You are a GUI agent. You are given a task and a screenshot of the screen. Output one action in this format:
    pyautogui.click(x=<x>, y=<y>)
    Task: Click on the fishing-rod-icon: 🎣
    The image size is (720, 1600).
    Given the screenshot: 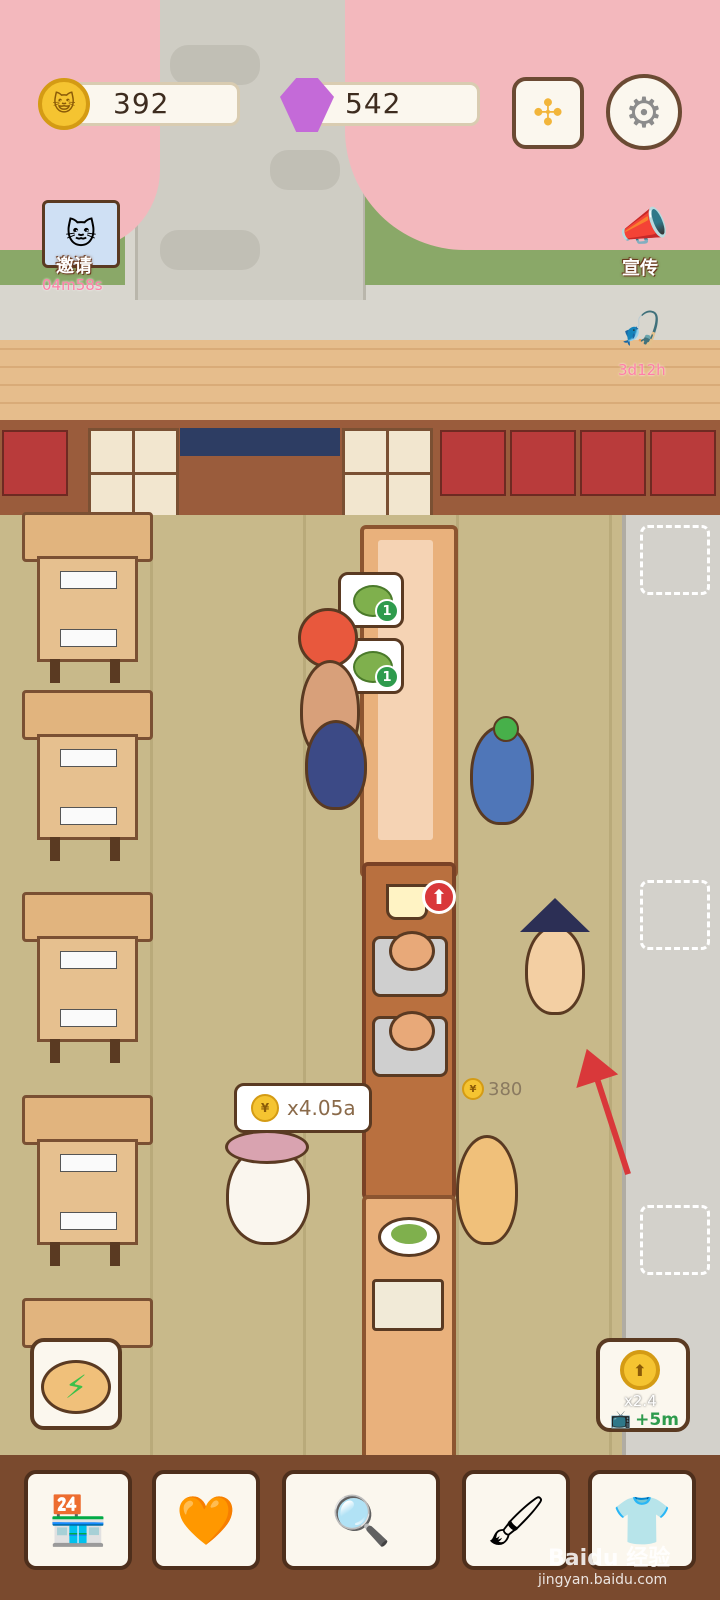 What is the action you would take?
    pyautogui.click(x=641, y=330)
    